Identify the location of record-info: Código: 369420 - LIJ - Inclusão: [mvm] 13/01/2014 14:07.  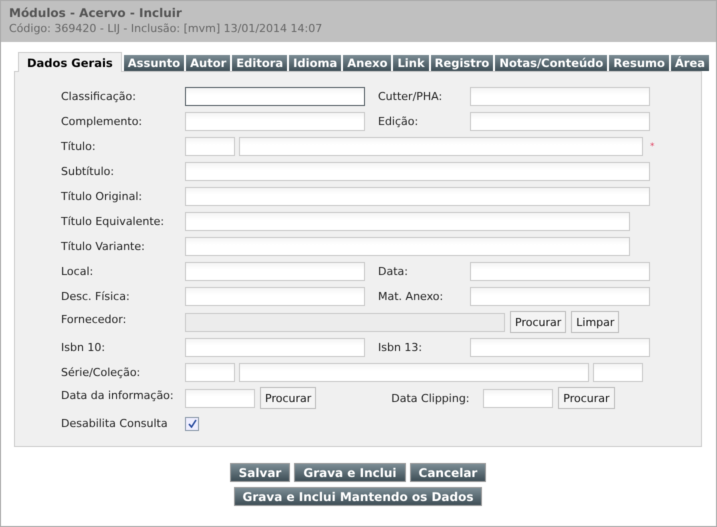
(166, 29).